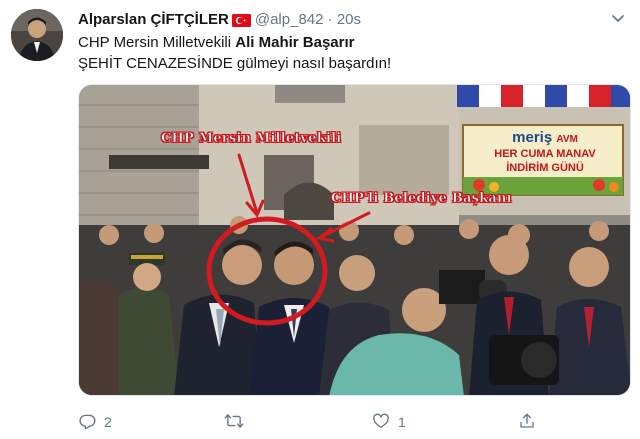 This screenshot has width=640, height=439. I want to click on reply-count: 2, so click(108, 422).